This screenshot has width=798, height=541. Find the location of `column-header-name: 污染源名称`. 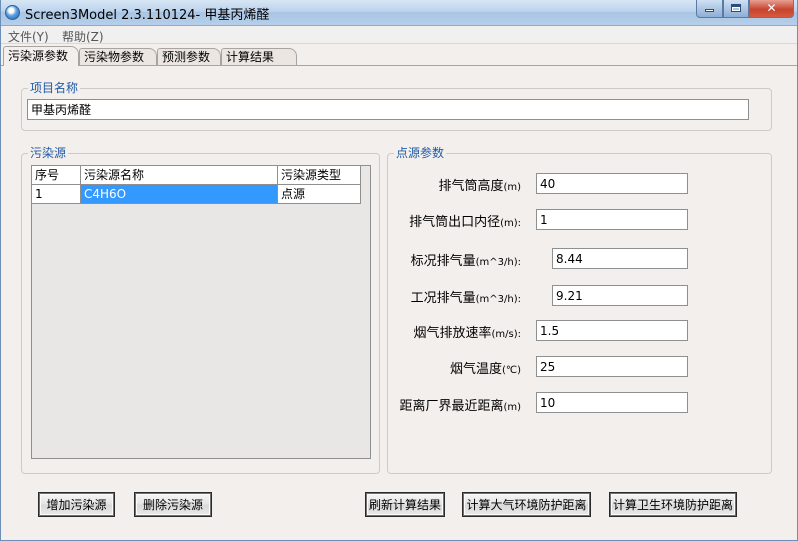

column-header-name: 污染源名称 is located at coordinates (179, 175).